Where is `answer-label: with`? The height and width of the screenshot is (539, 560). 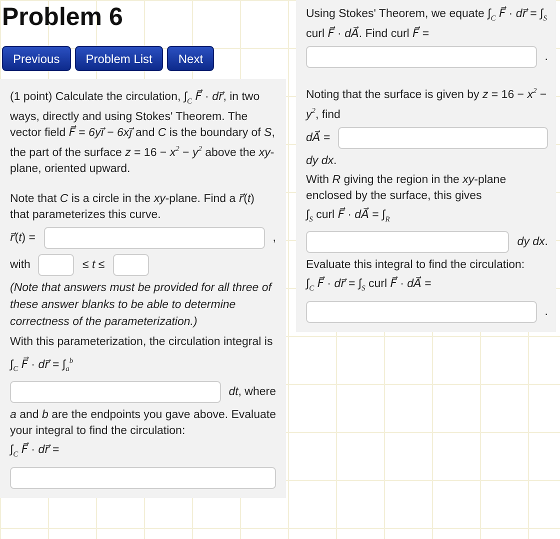 answer-label: with is located at coordinates (20, 266).